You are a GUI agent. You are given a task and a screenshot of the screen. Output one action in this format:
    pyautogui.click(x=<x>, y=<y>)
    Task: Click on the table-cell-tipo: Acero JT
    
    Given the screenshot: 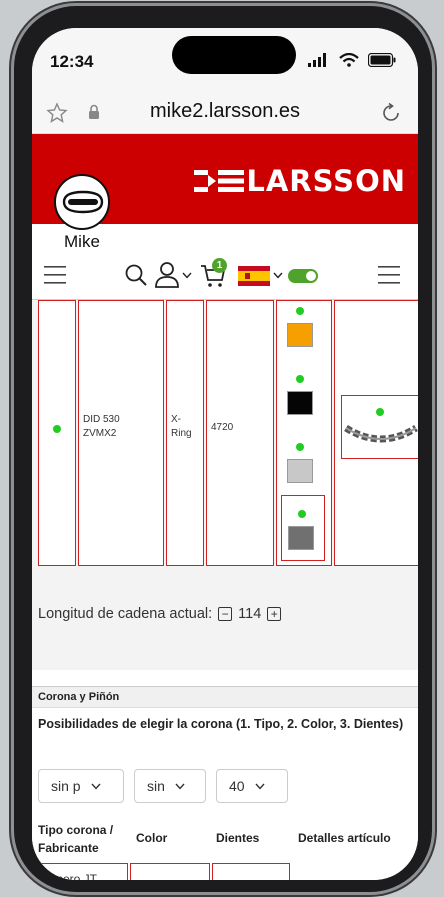 What is the action you would take?
    pyautogui.click(x=83, y=871)
    